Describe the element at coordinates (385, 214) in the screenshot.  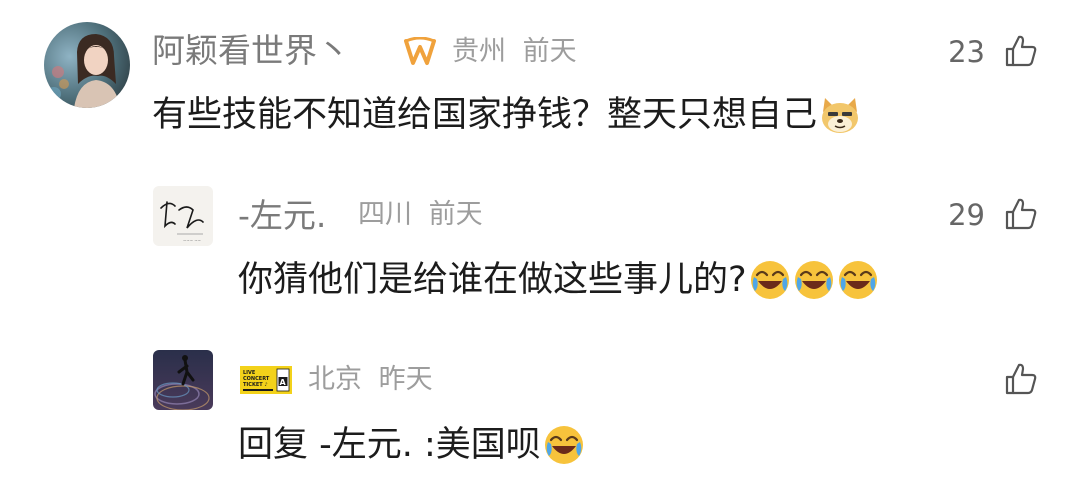
I see `location: 四川` at that location.